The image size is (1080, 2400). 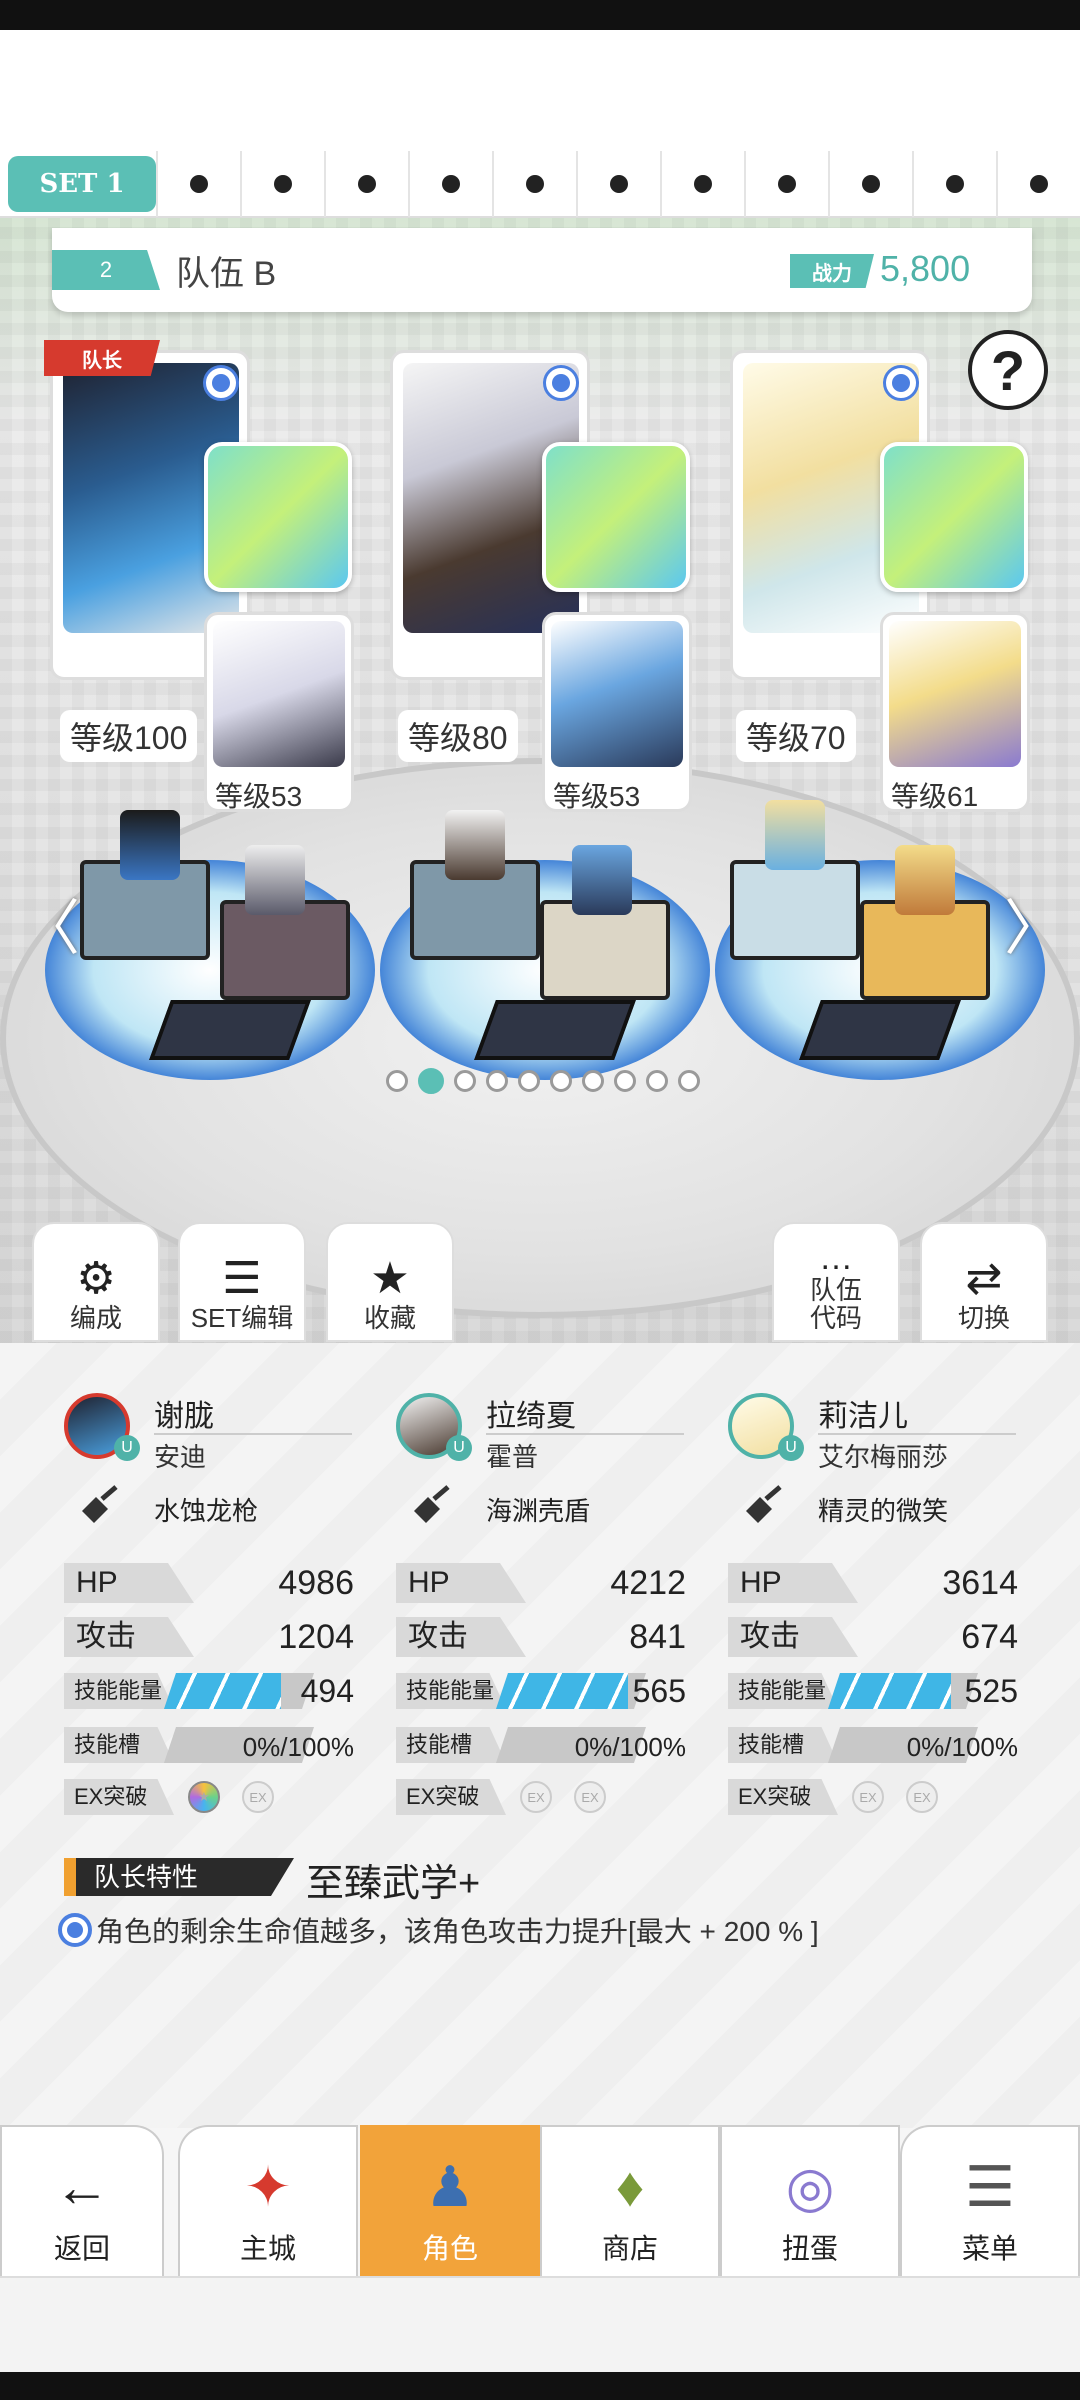 What do you see at coordinates (327, 1691) in the screenshot?
I see `energy-value: 494` at bounding box center [327, 1691].